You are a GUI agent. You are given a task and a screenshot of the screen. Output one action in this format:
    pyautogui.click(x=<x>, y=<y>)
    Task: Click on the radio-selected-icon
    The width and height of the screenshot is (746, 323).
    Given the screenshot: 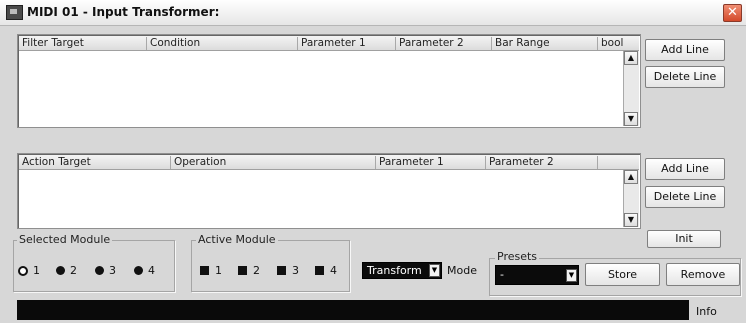 What is the action you would take?
    pyautogui.click(x=23, y=270)
    